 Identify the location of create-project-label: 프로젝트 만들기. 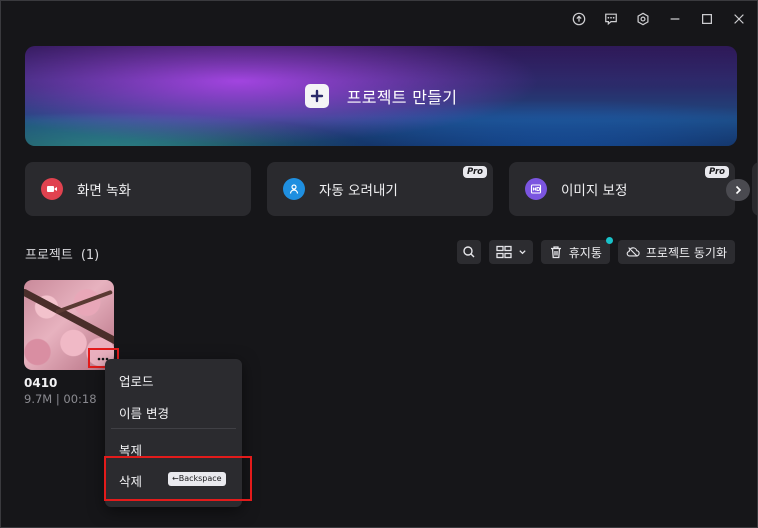
(402, 97).